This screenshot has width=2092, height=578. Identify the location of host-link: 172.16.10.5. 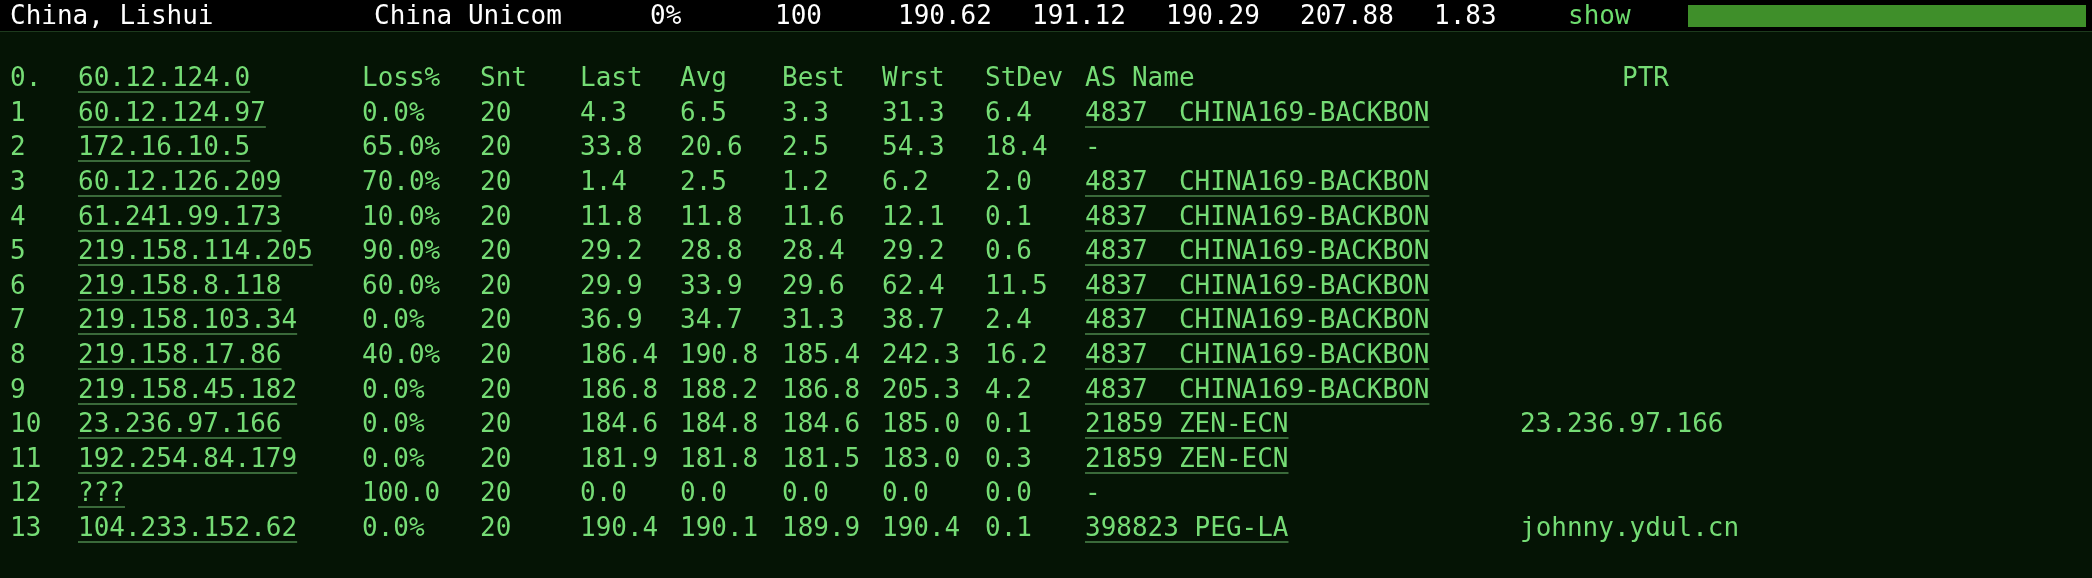
(164, 146).